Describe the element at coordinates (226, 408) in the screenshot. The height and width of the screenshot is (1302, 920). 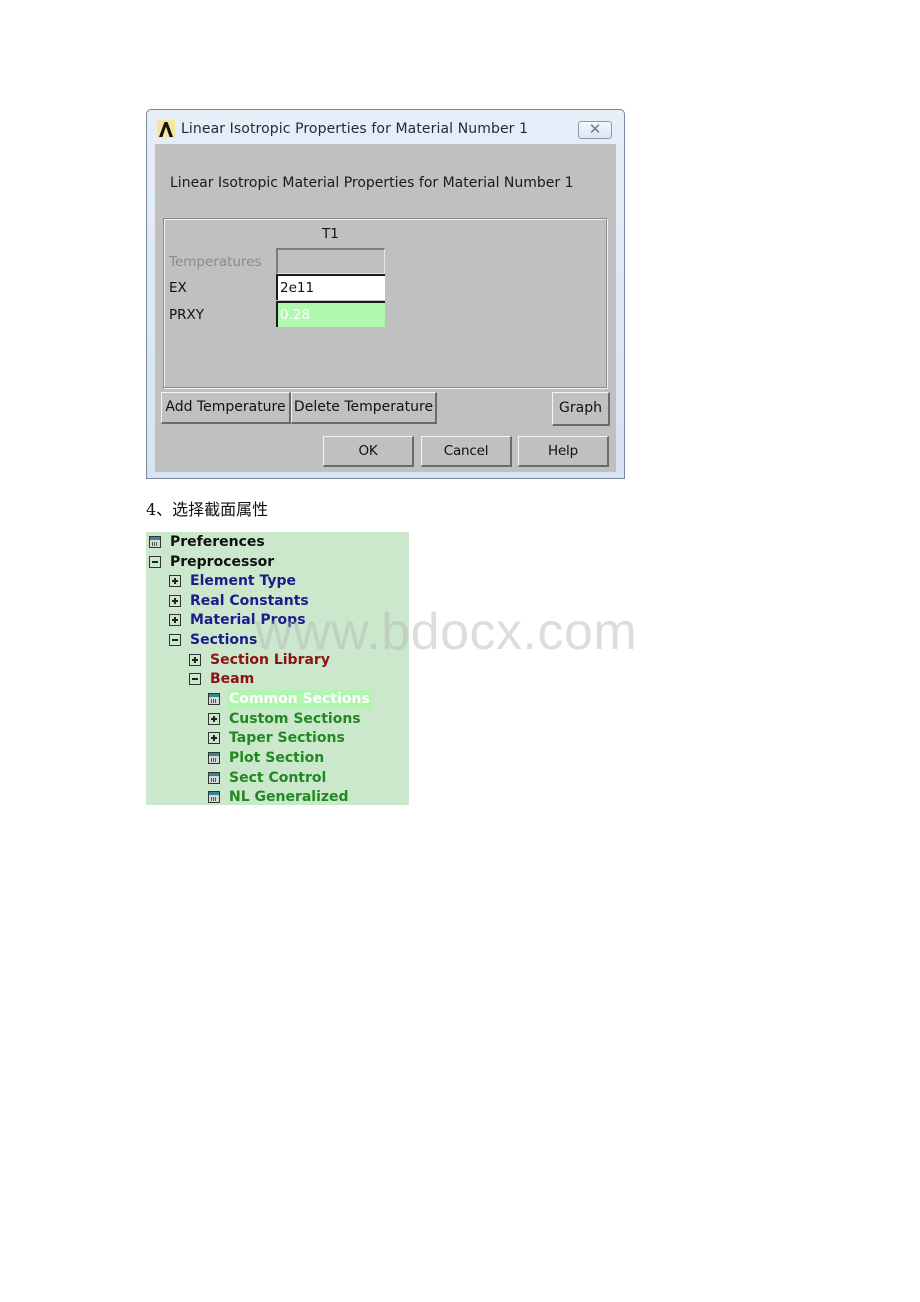
I see `add-temperature-button: Add Temperature` at that location.